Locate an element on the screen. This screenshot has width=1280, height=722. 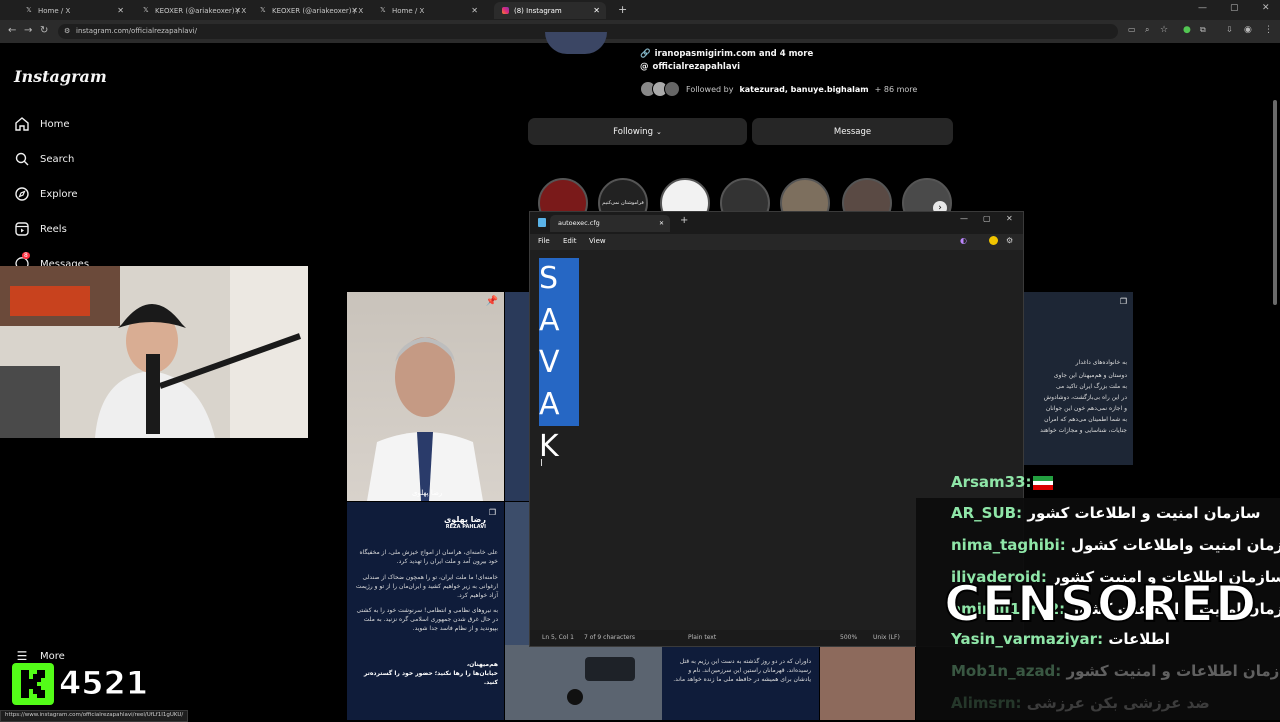
browser-tab-active: (8) Instagram ✕ is located at coordinates (550, 10).